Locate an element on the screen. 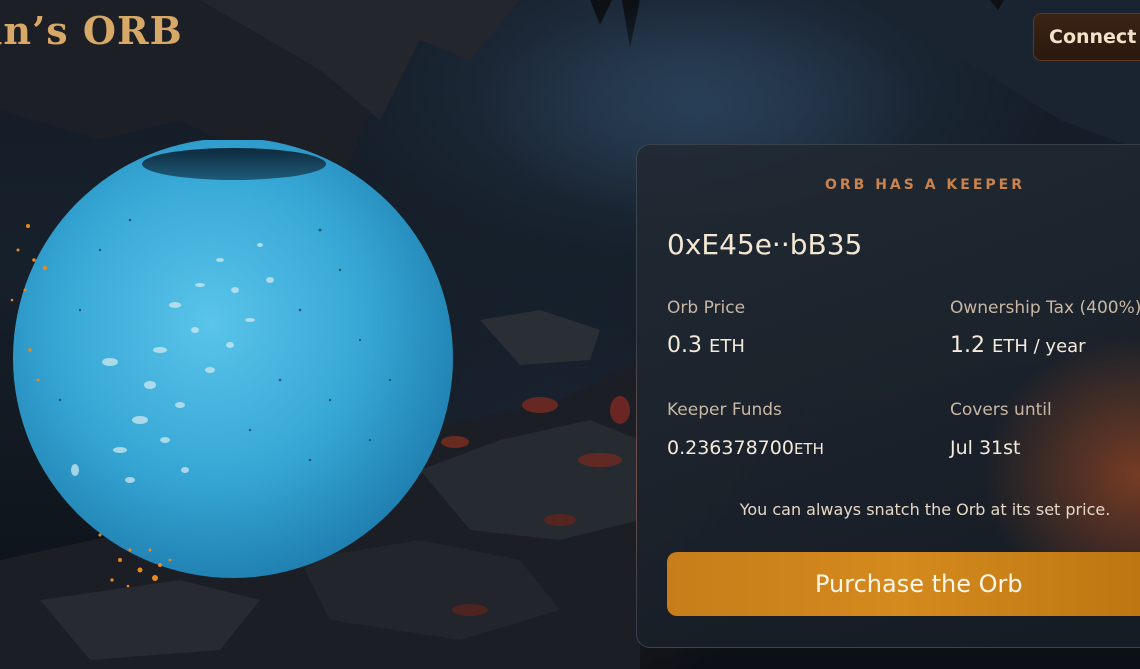  card-status-label: ORB HAS A KEEPER is located at coordinates (925, 185).